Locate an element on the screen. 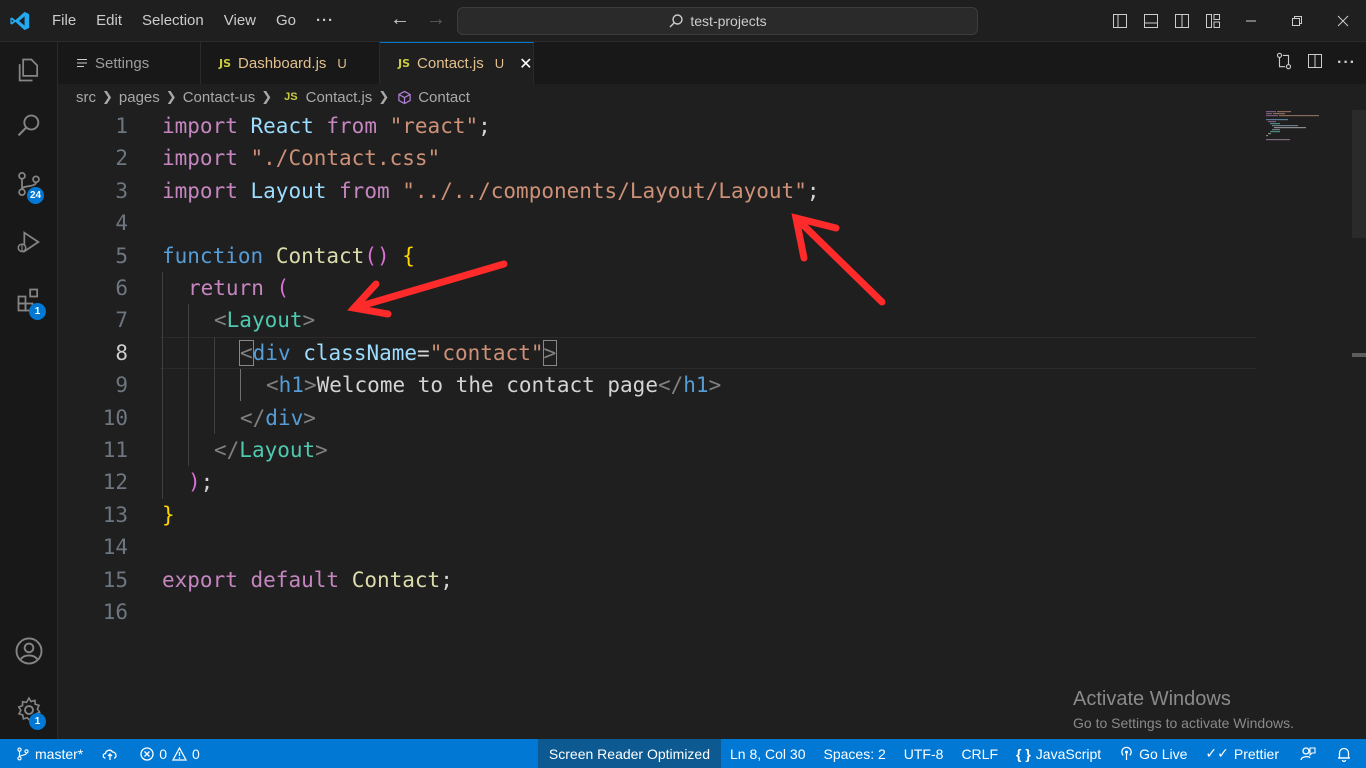 This screenshot has height=768, width=1366. minimap is located at coordinates (1296, 130).